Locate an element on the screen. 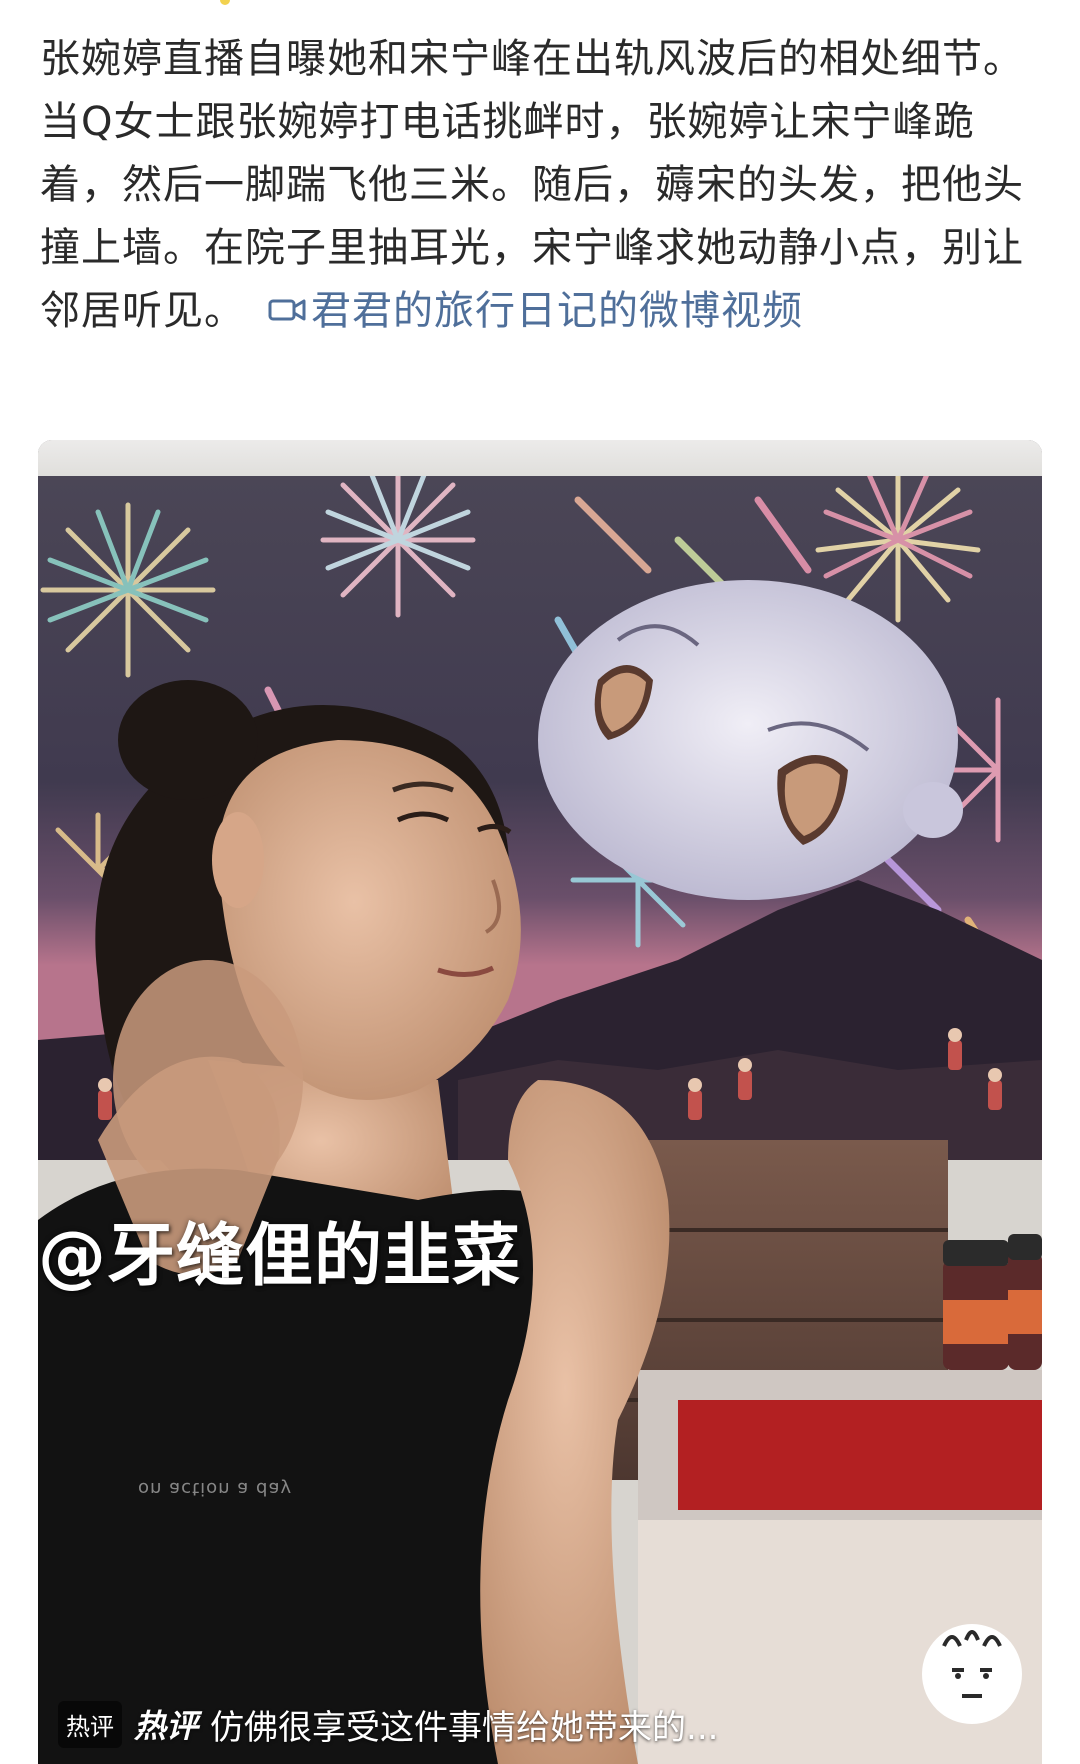 This screenshot has height=1764, width=1080. video-watermark: @牙缝俚的韭菜 is located at coordinates (280, 1256).